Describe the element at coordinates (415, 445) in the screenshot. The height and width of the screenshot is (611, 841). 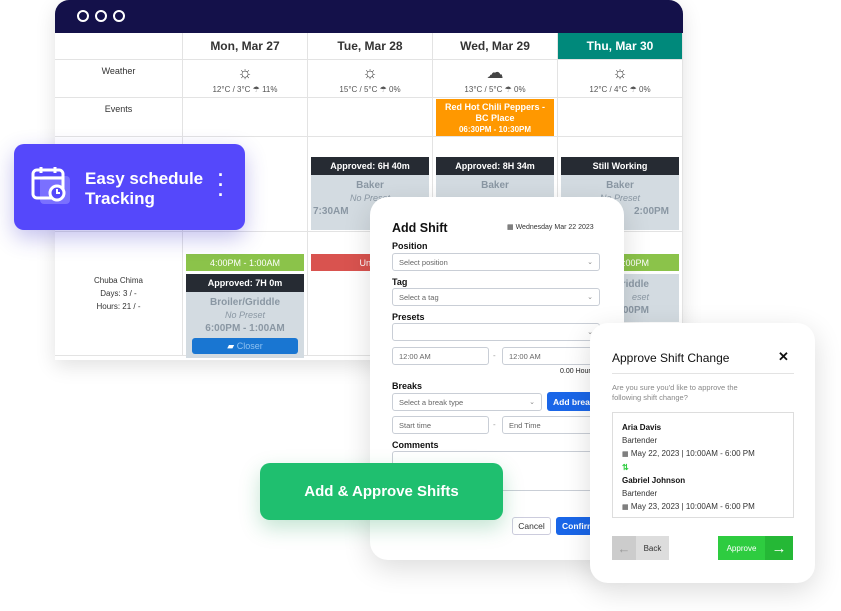
I see `comments-label: Comments` at that location.